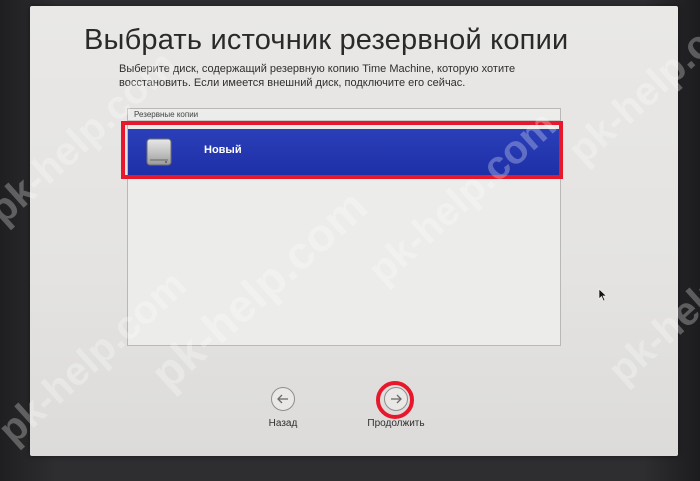 Image resolution: width=700 pixels, height=481 pixels. Describe the element at coordinates (603, 297) in the screenshot. I see `mouse-pointer-icon` at that location.